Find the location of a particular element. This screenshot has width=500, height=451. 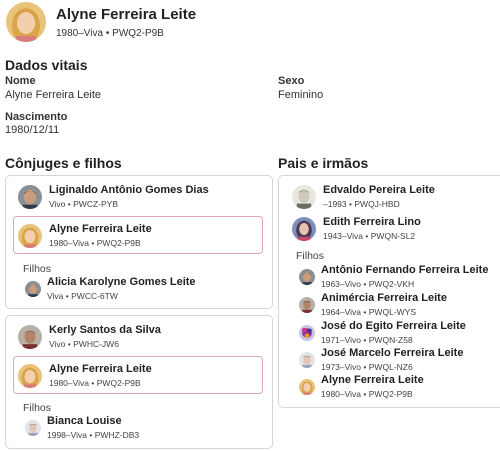

section-title-spouses: Cônjuges e filhos is located at coordinates (63, 163).